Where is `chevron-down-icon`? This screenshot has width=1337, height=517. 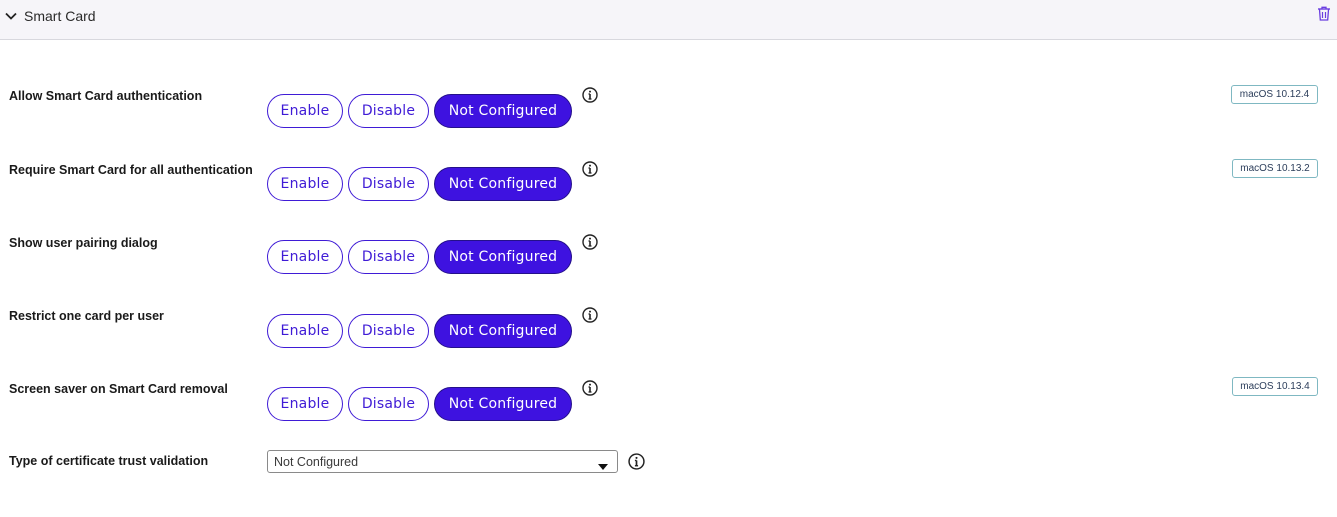
chevron-down-icon is located at coordinates (11, 16).